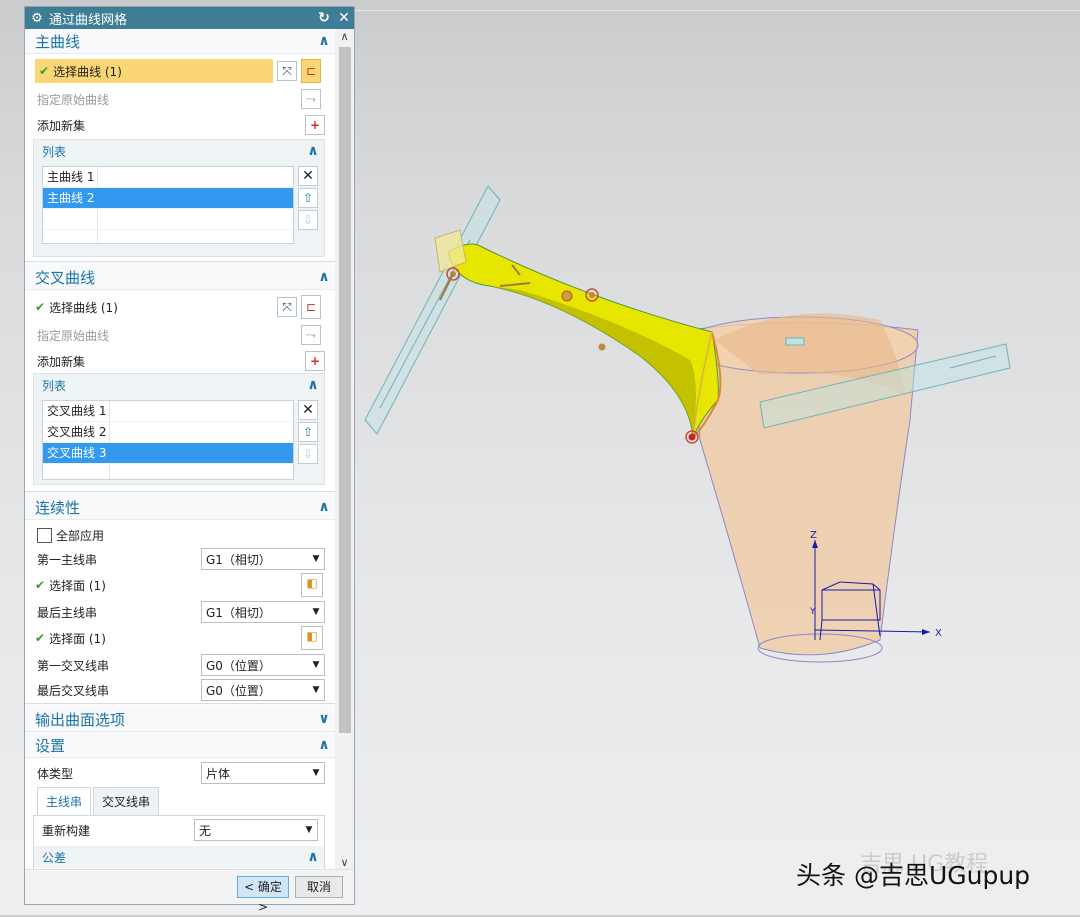 The height and width of the screenshot is (917, 1080). I want to click on select-face-2: ✔ 选择面 (1), so click(70, 638).